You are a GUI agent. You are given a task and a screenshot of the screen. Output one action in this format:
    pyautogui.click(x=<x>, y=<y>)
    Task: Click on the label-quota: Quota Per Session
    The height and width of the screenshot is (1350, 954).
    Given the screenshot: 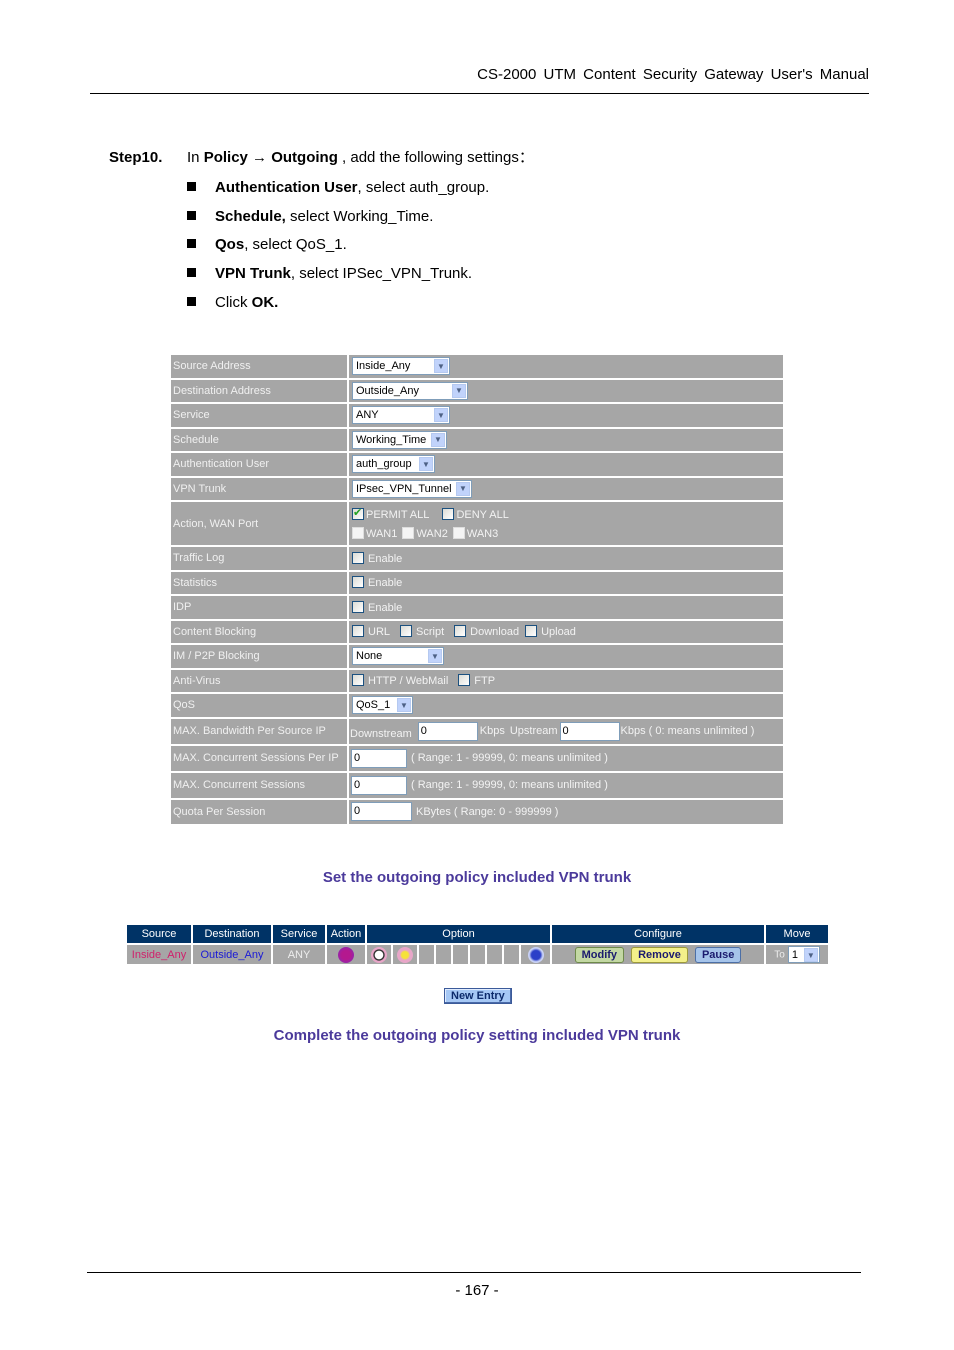 What is the action you would take?
    pyautogui.click(x=259, y=811)
    